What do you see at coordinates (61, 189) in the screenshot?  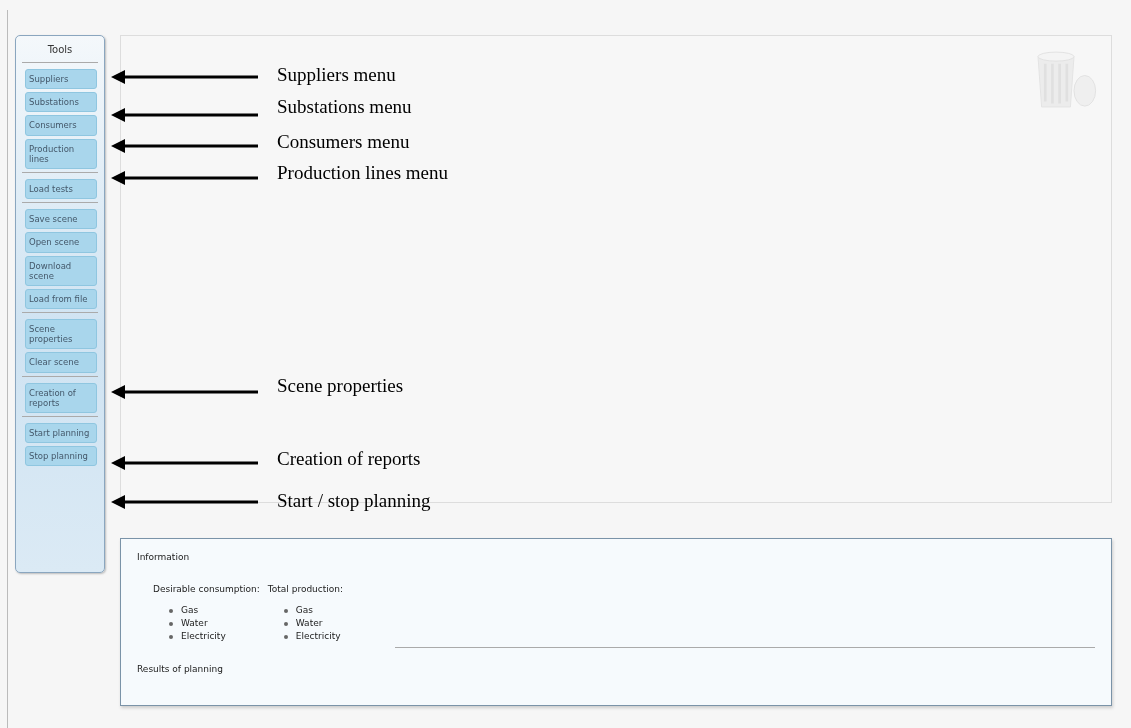 I see `tool-button: Load tests` at bounding box center [61, 189].